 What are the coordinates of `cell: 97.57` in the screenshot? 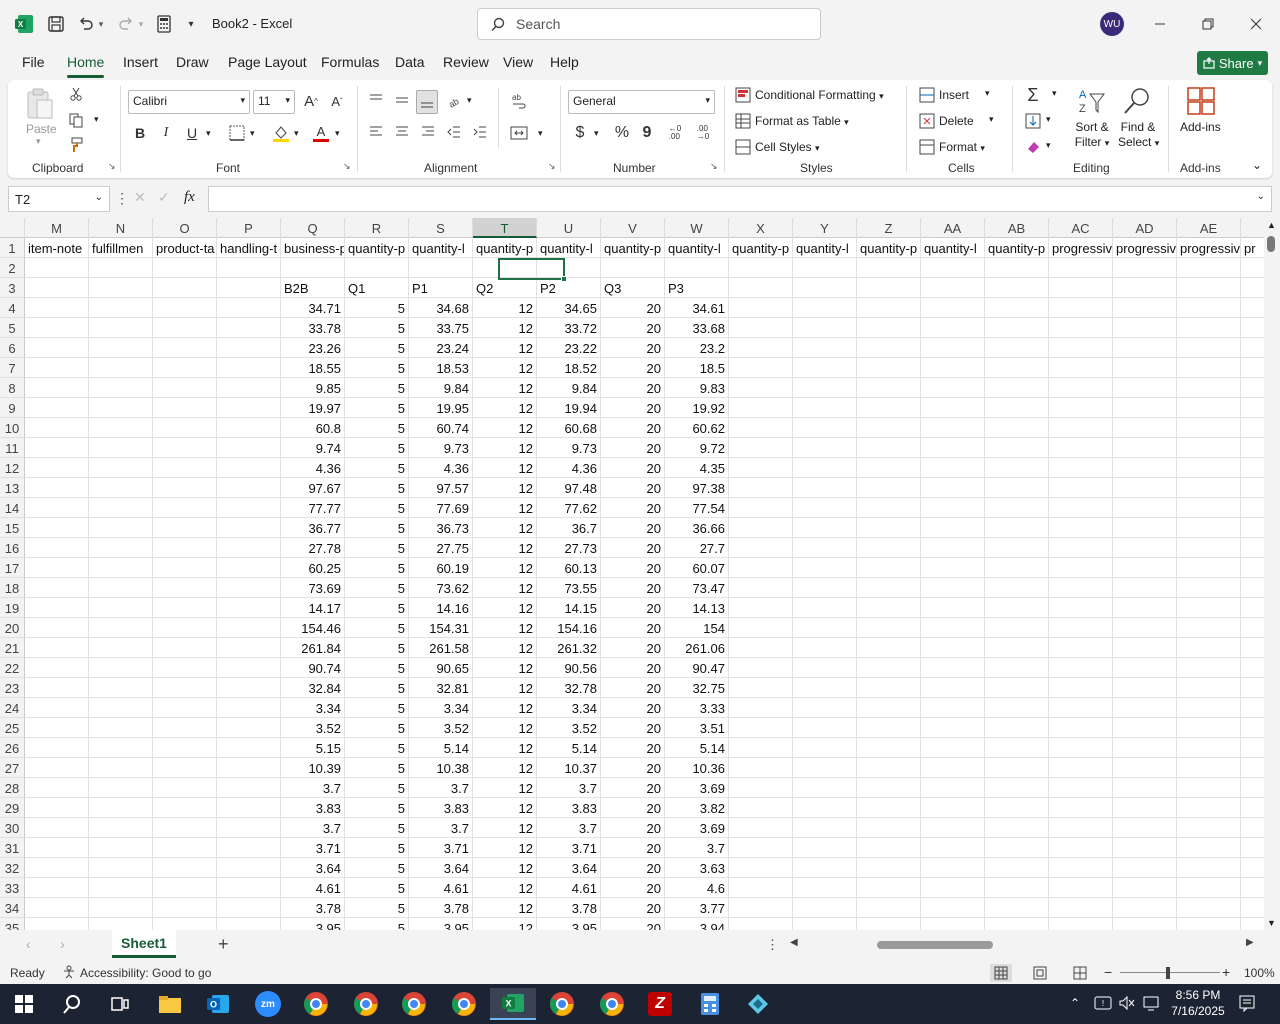 It's located at (441, 488).